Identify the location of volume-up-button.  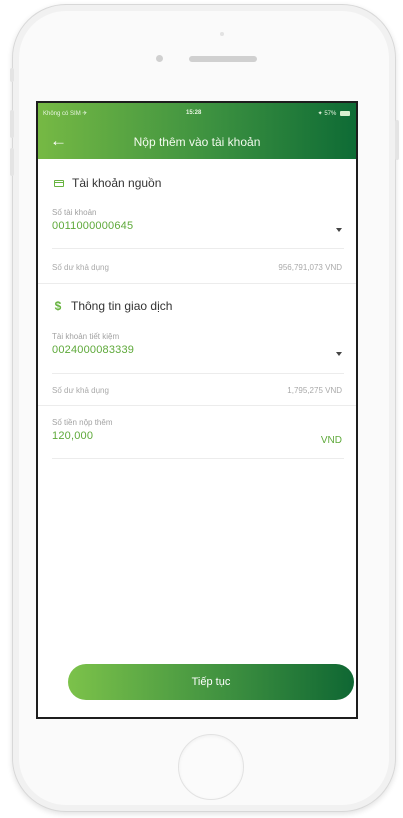
(12, 124).